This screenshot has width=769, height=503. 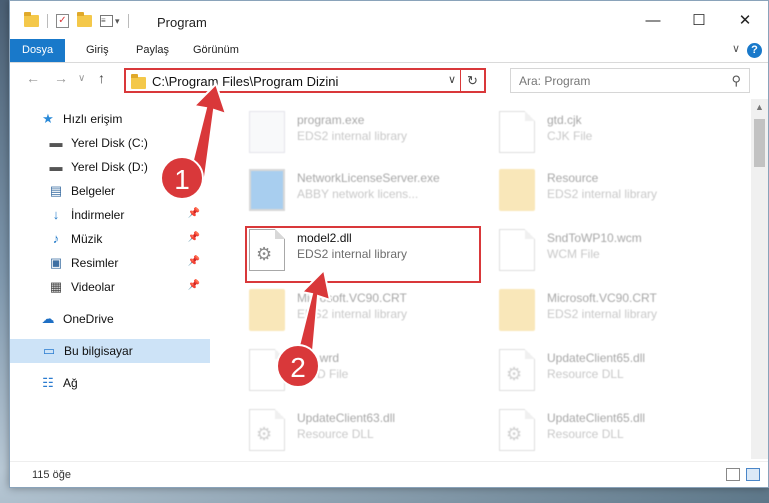 What do you see at coordinates (605, 248) in the screenshot?
I see `file-item: SndToWP10.wcm WCM File` at bounding box center [605, 248].